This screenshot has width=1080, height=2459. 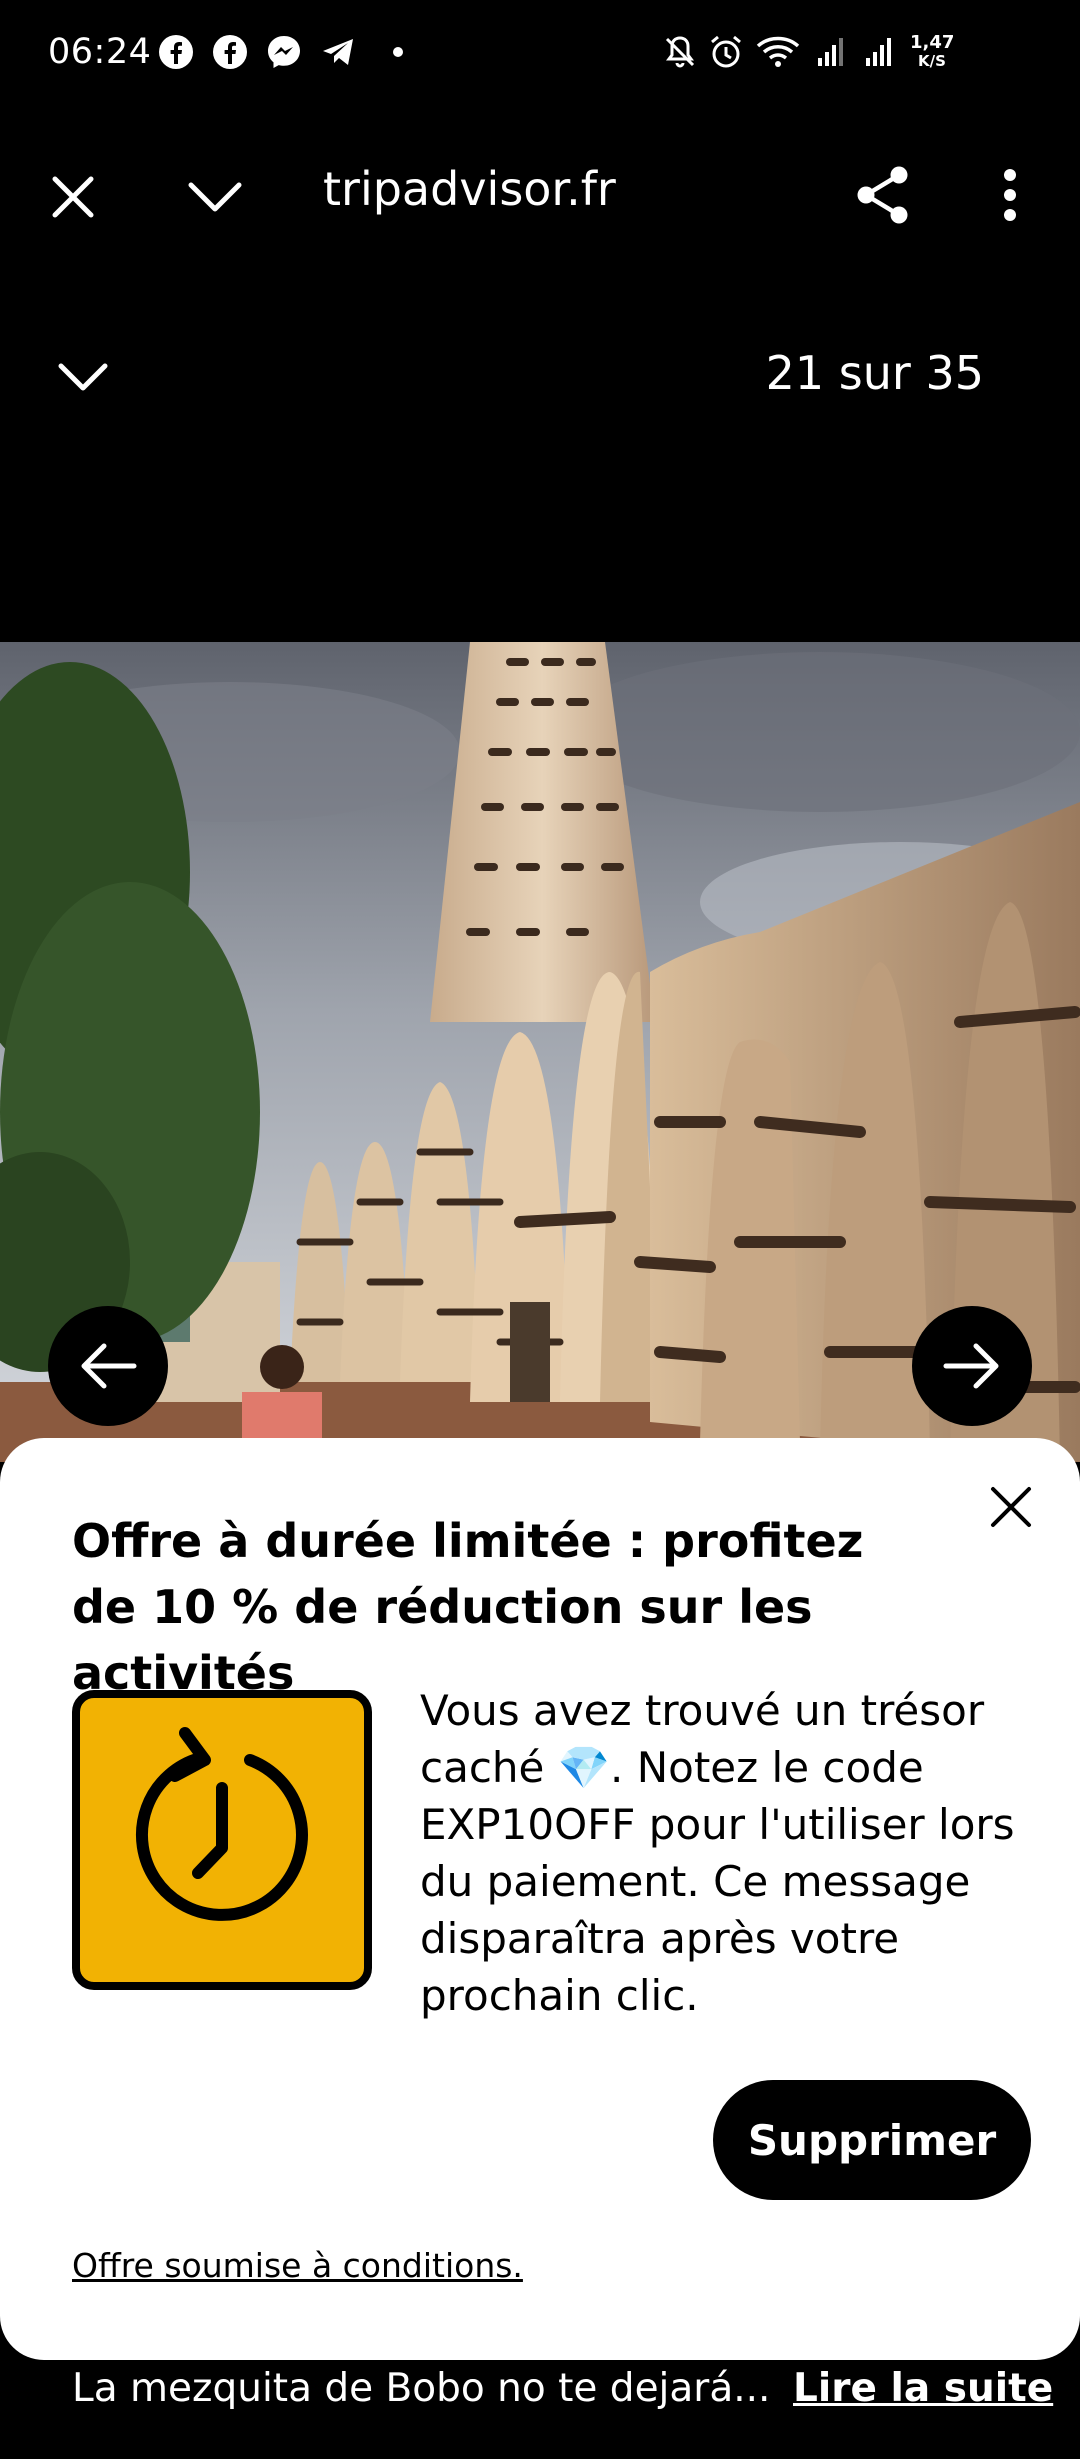 I want to click on dot-icon, so click(x=398, y=52).